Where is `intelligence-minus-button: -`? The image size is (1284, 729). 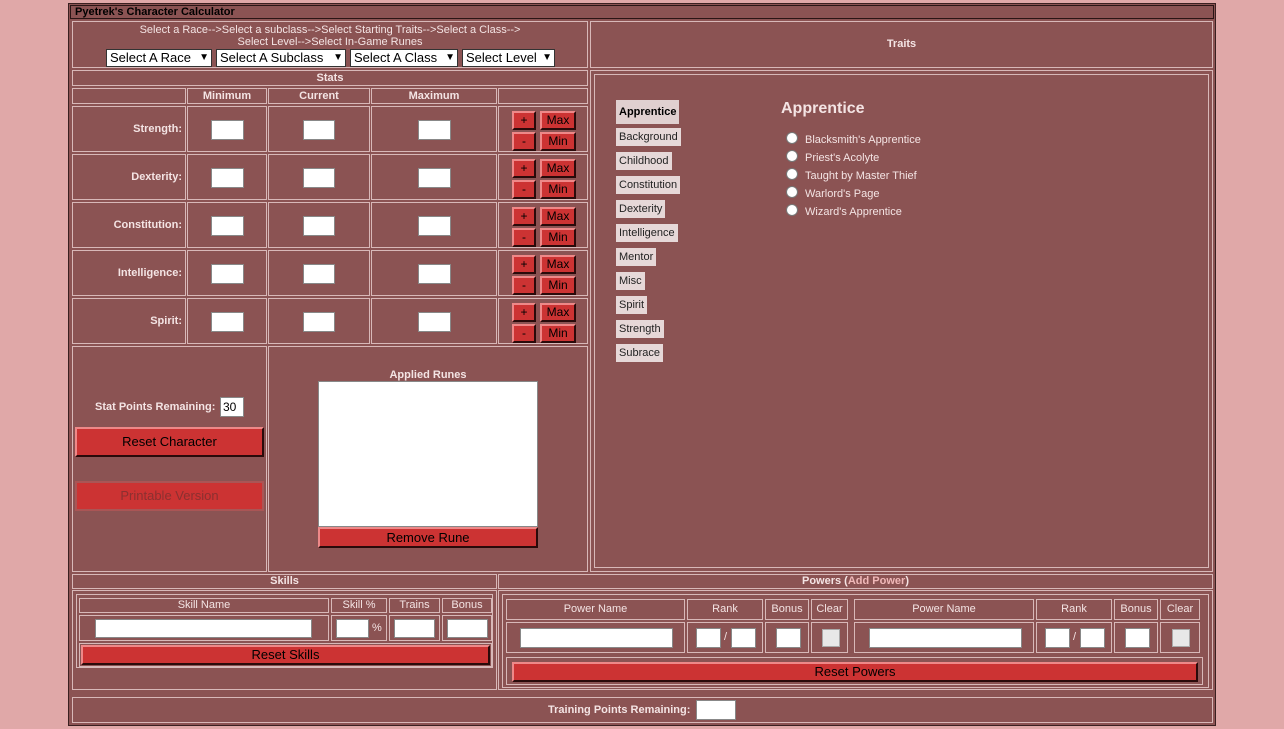 intelligence-minus-button: - is located at coordinates (524, 285).